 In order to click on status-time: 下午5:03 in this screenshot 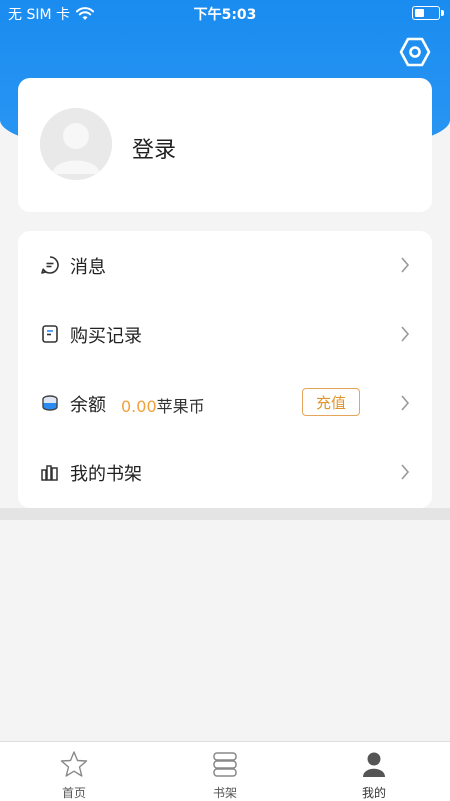, I will do `click(225, 15)`.